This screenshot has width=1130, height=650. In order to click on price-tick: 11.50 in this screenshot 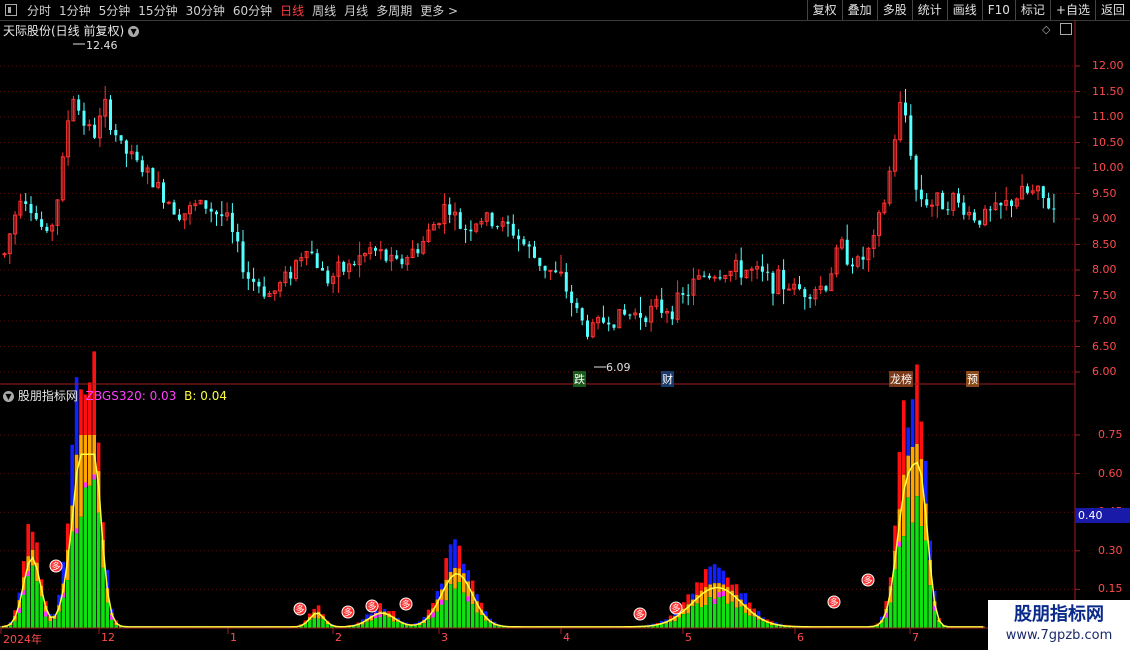, I will do `click(1108, 91)`.